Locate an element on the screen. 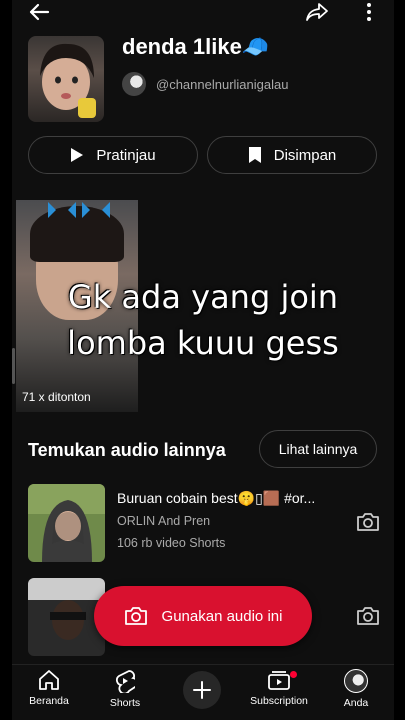  subscriptions-icon is located at coordinates (279, 680).